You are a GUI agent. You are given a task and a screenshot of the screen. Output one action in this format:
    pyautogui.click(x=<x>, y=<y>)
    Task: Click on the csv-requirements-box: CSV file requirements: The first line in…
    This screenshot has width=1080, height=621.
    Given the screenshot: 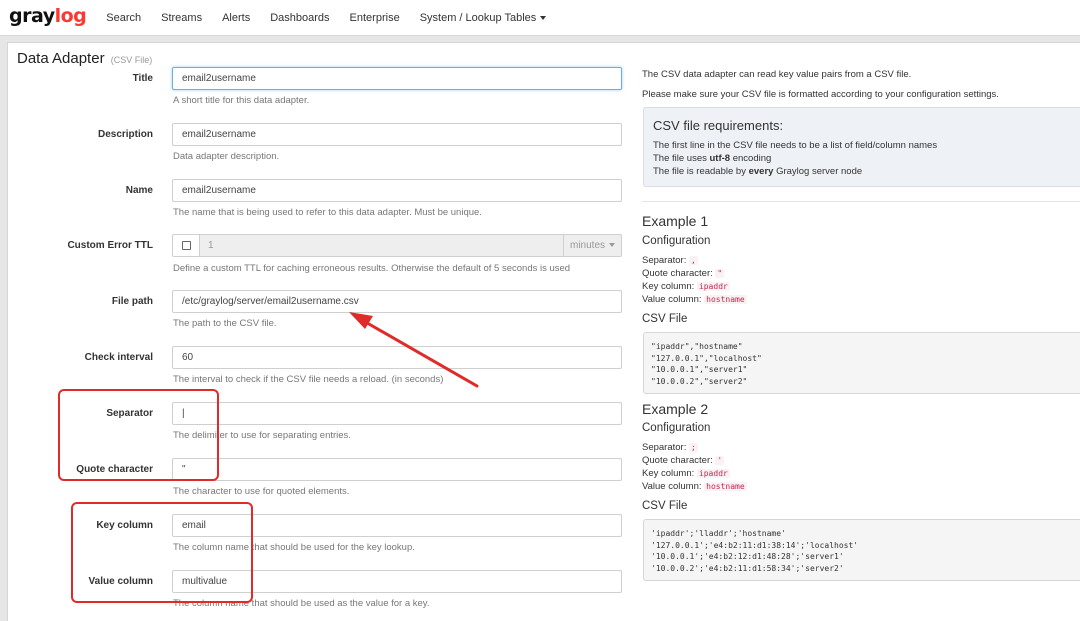 What is the action you would take?
    pyautogui.click(x=861, y=147)
    